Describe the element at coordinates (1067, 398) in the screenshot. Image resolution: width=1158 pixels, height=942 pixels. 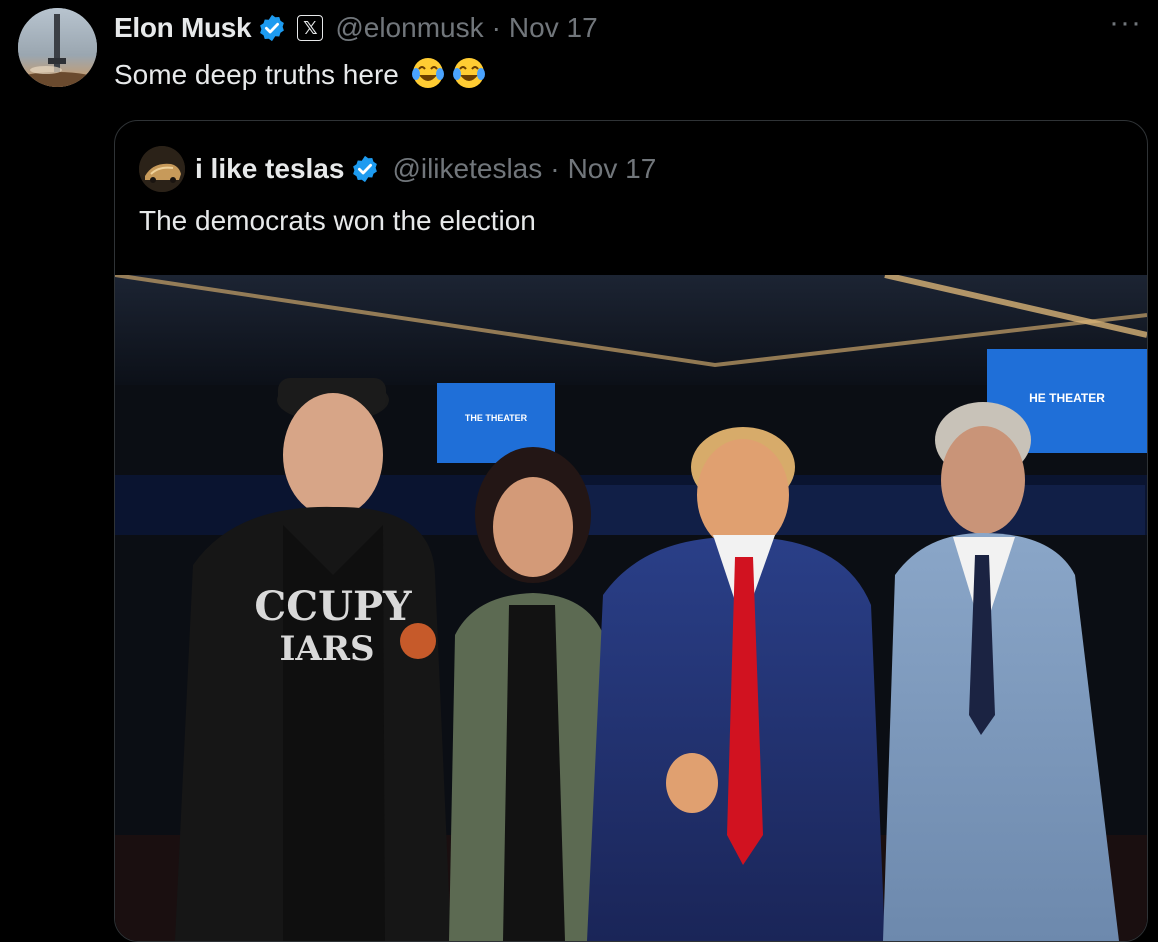
I see `right-screen-text: HE THEATER` at that location.